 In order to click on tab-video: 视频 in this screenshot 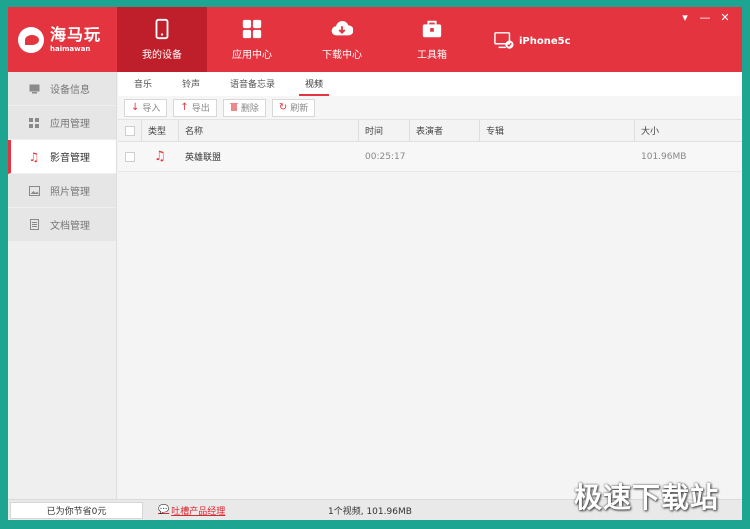, I will do `click(314, 85)`.